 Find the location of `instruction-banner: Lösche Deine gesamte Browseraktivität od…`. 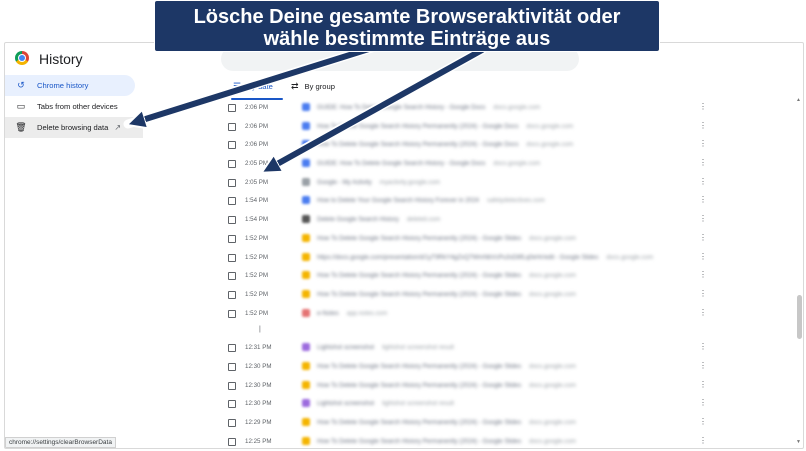

instruction-banner: Lösche Deine gesamte Browseraktivität od… is located at coordinates (407, 26).